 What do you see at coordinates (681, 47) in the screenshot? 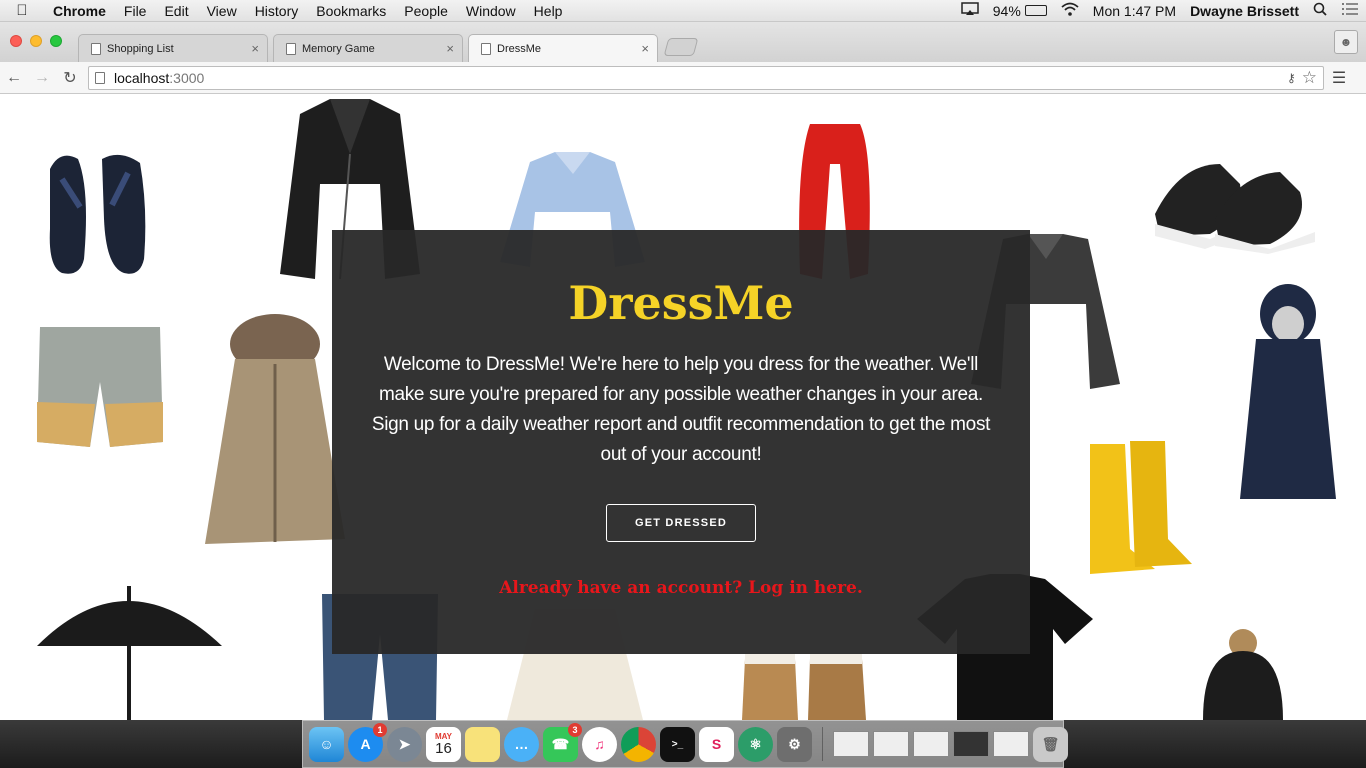
I see `new-tab-button` at bounding box center [681, 47].